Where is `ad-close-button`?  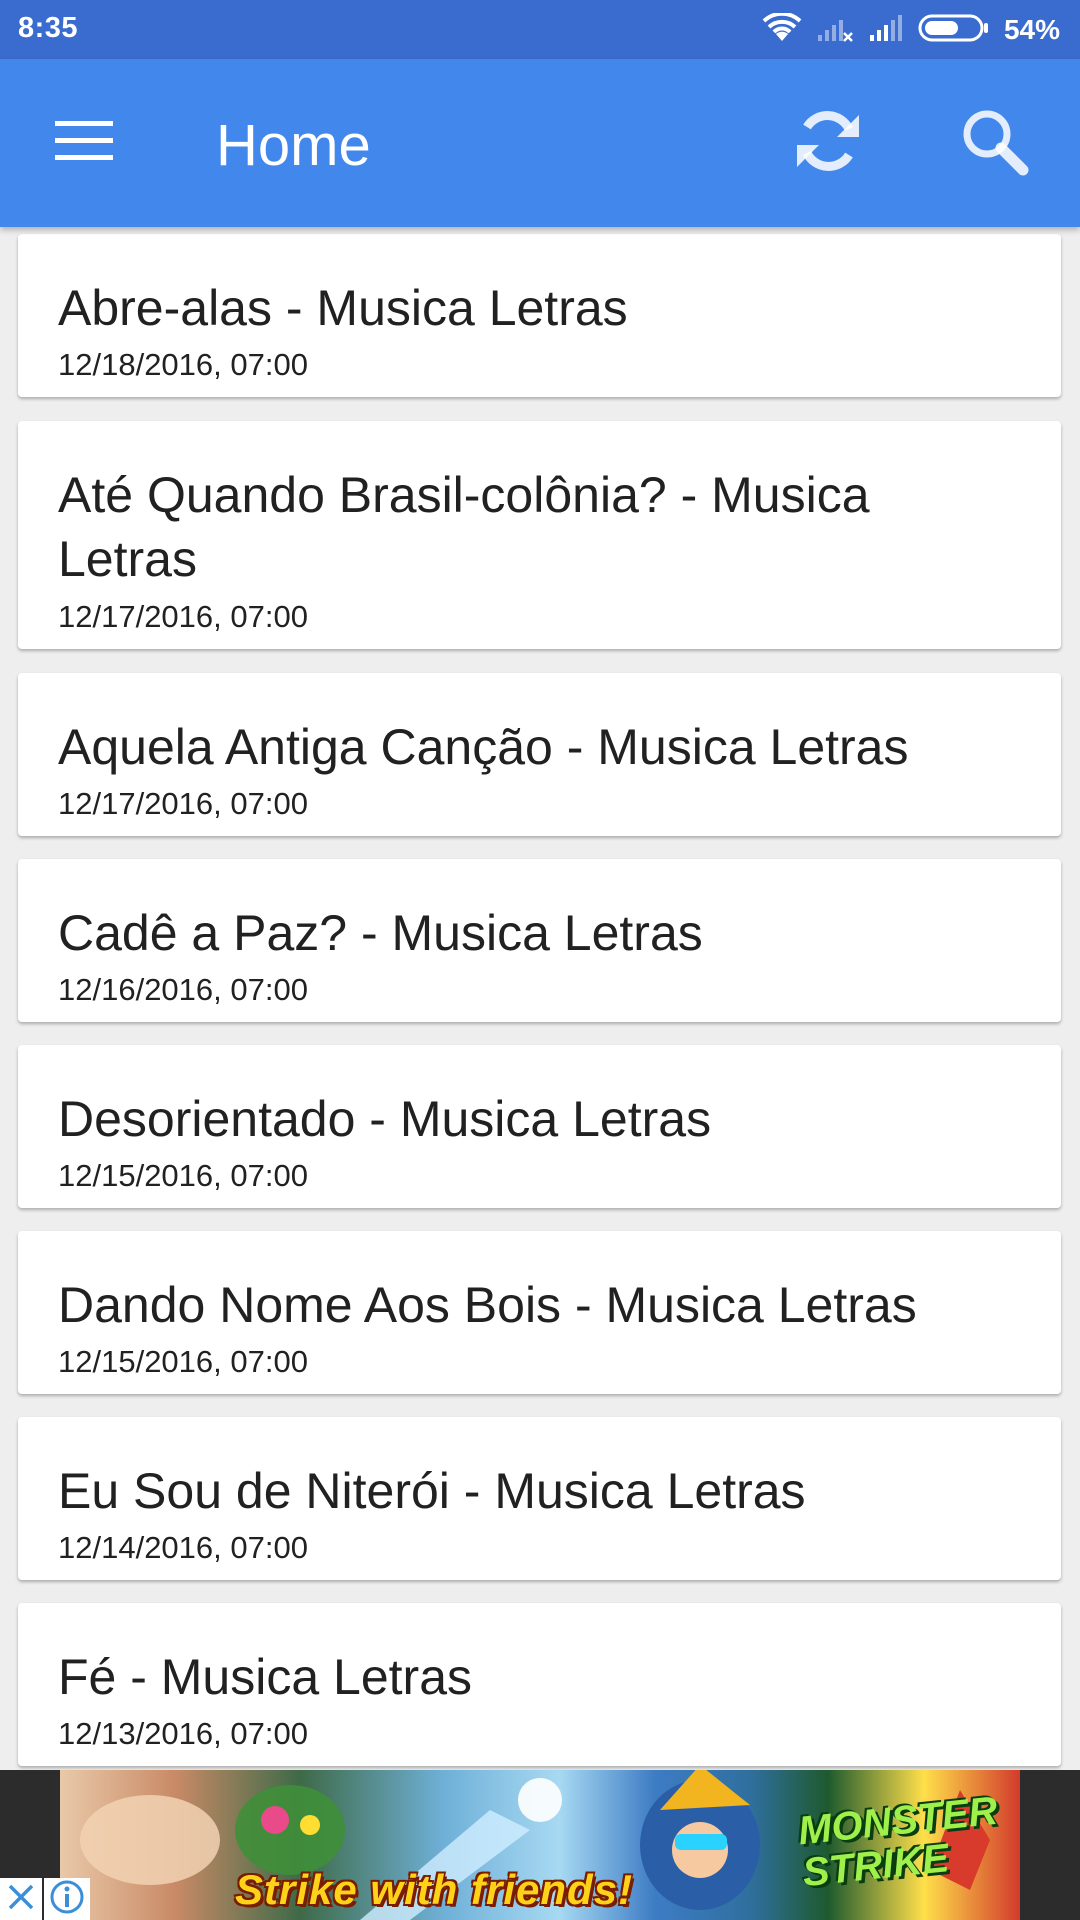 ad-close-button is located at coordinates (21, 1899).